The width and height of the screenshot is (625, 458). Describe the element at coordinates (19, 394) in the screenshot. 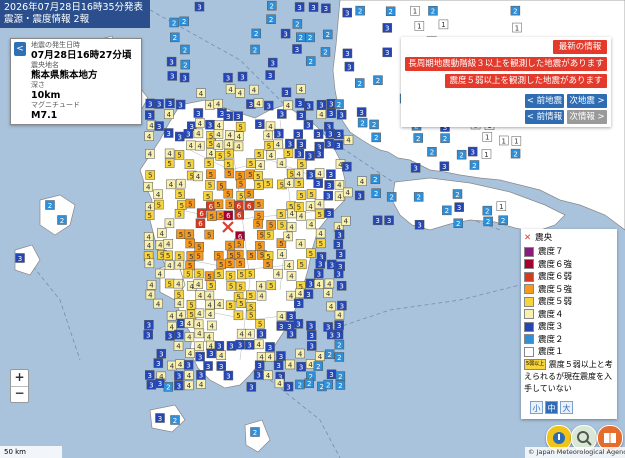

I see `zoom-out-button: −` at that location.